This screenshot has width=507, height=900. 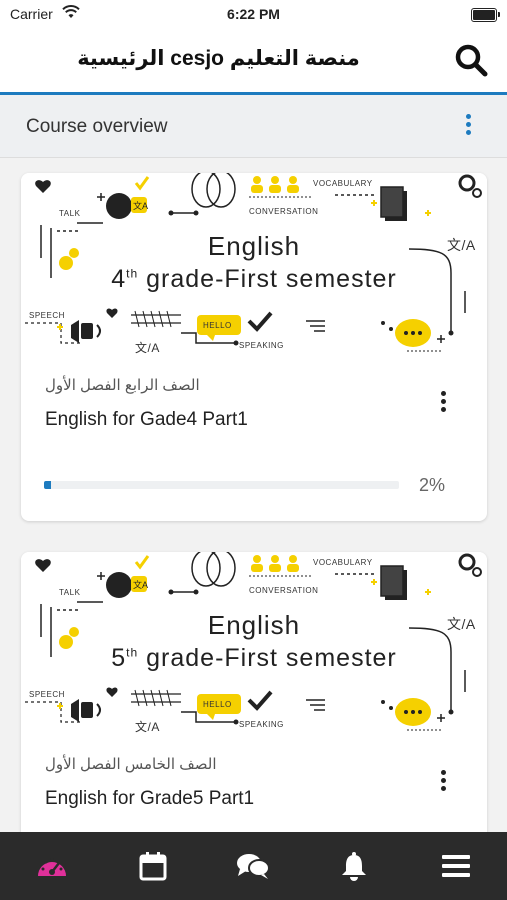 I want to click on notifications-icon, so click(x=354, y=866).